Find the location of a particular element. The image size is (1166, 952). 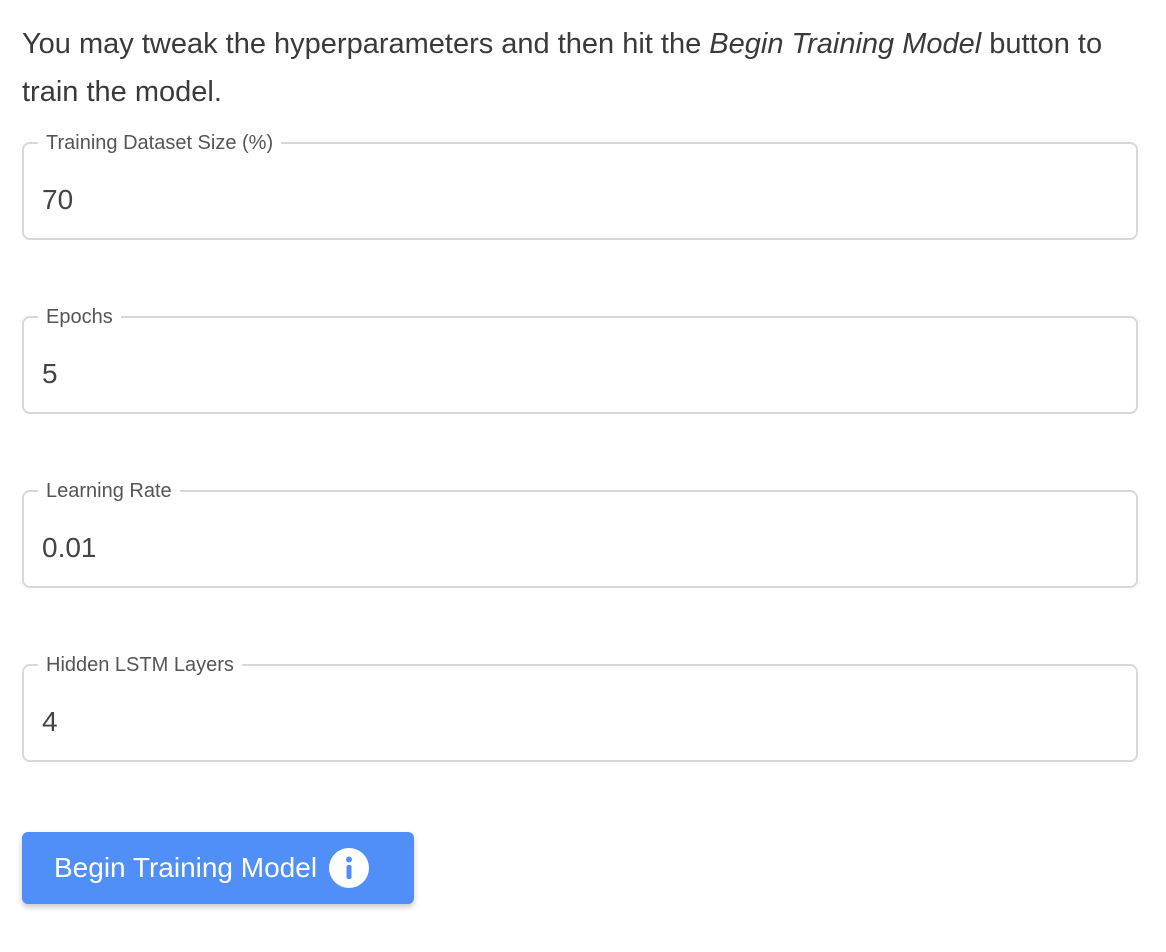

learning-rate-field: Learning Rate is located at coordinates (580, 534).